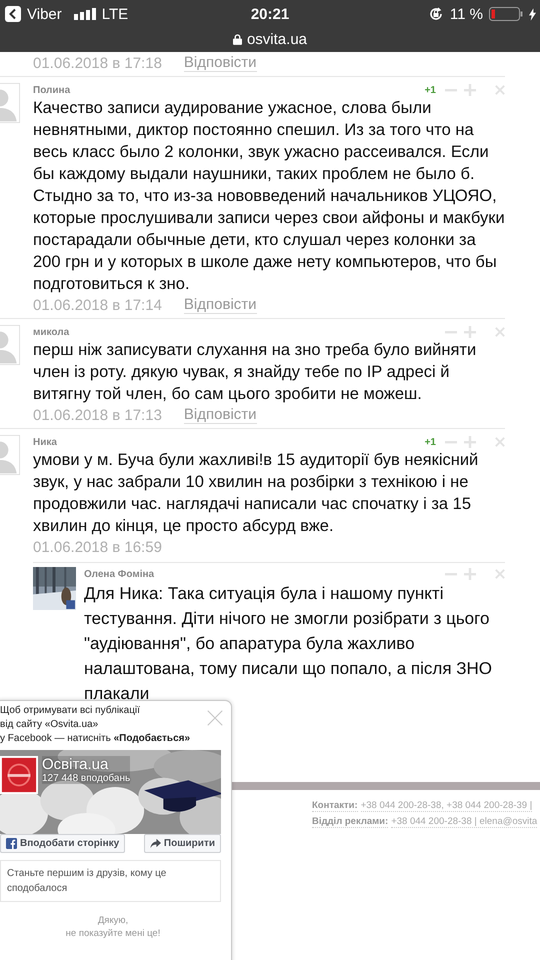 The width and height of the screenshot is (540, 960). I want to click on comment-date: 01.06.2018 в 17:13, so click(97, 415).